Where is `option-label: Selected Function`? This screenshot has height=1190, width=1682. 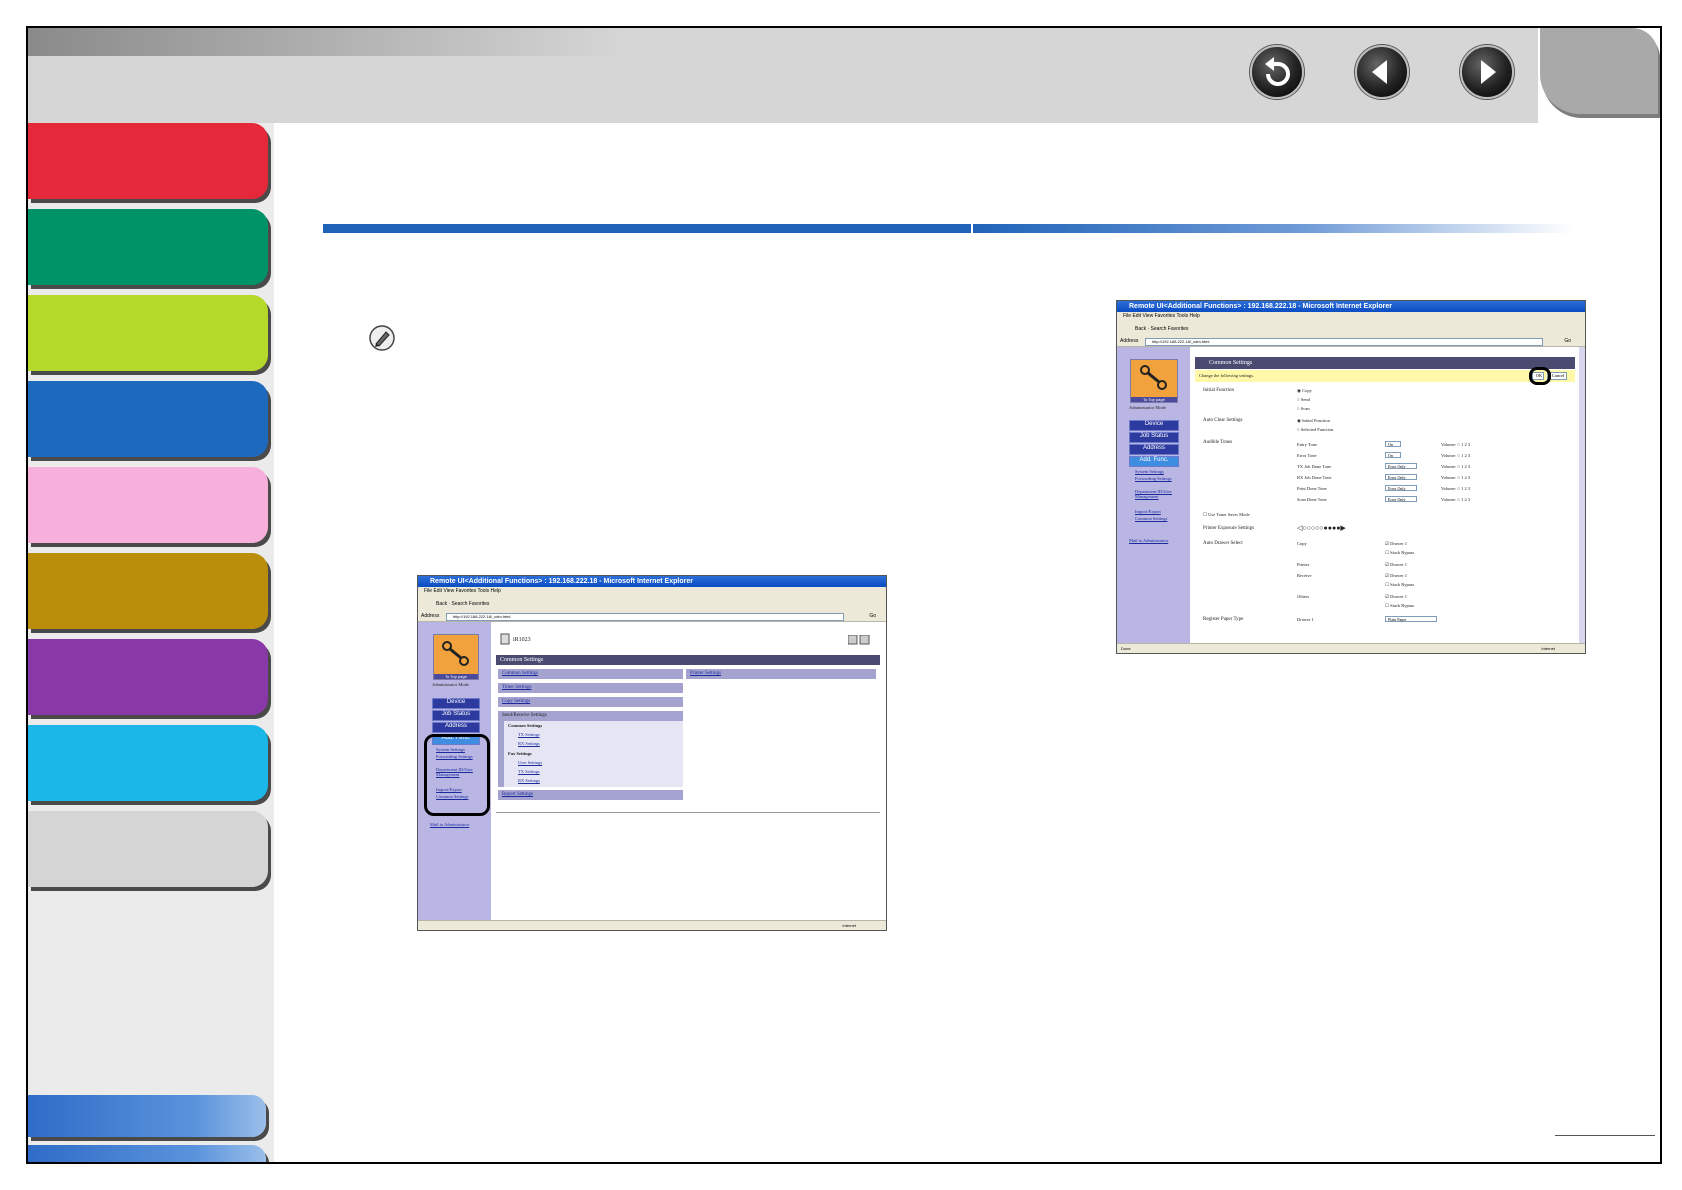
option-label: Selected Function is located at coordinates (1317, 429).